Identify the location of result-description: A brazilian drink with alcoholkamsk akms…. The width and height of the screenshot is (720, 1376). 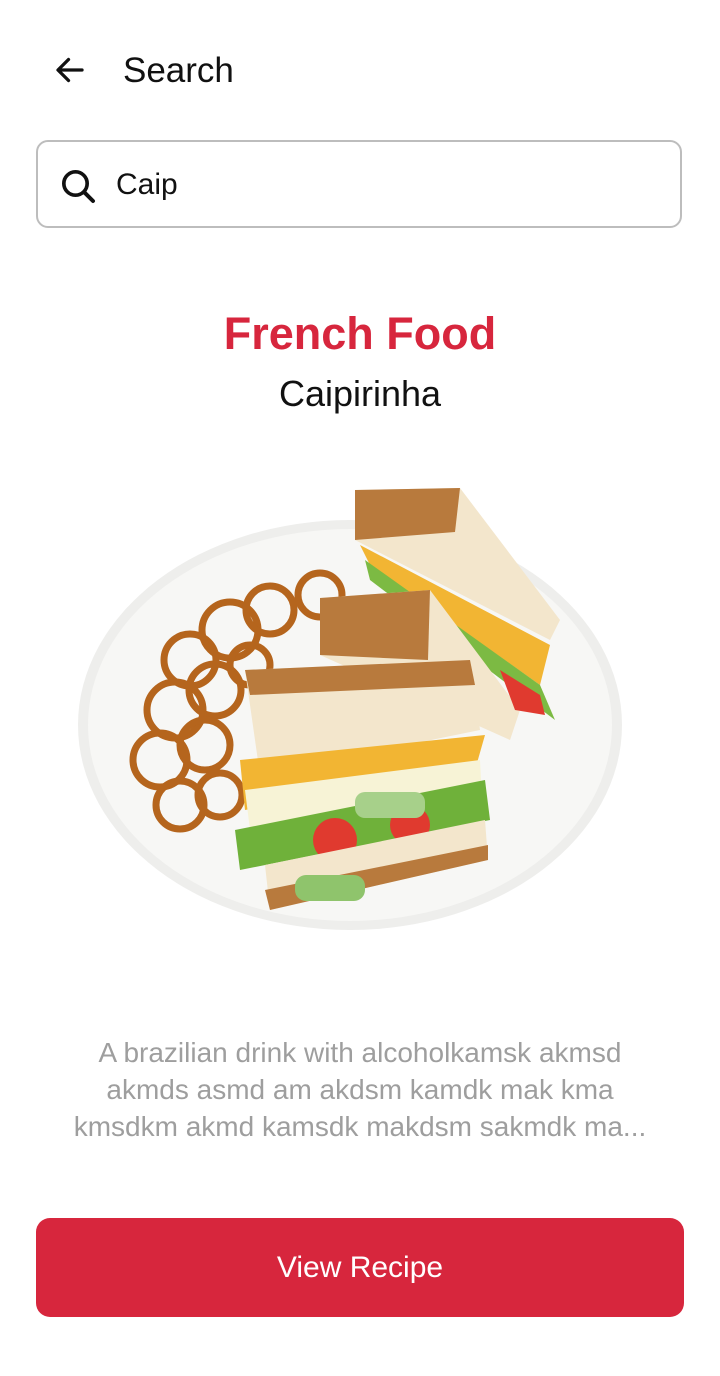
(360, 1089).